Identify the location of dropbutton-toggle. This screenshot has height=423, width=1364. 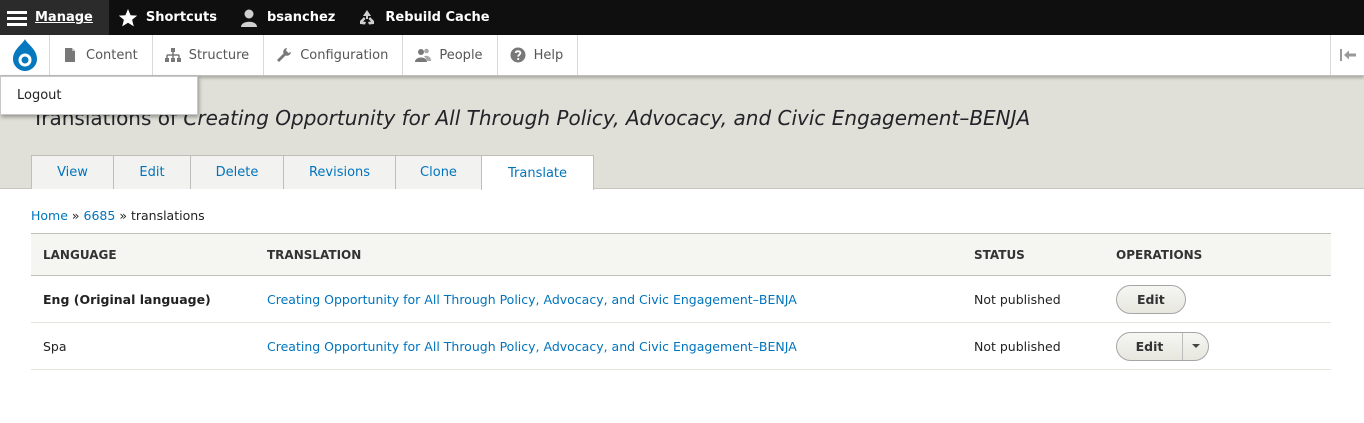
(1195, 346).